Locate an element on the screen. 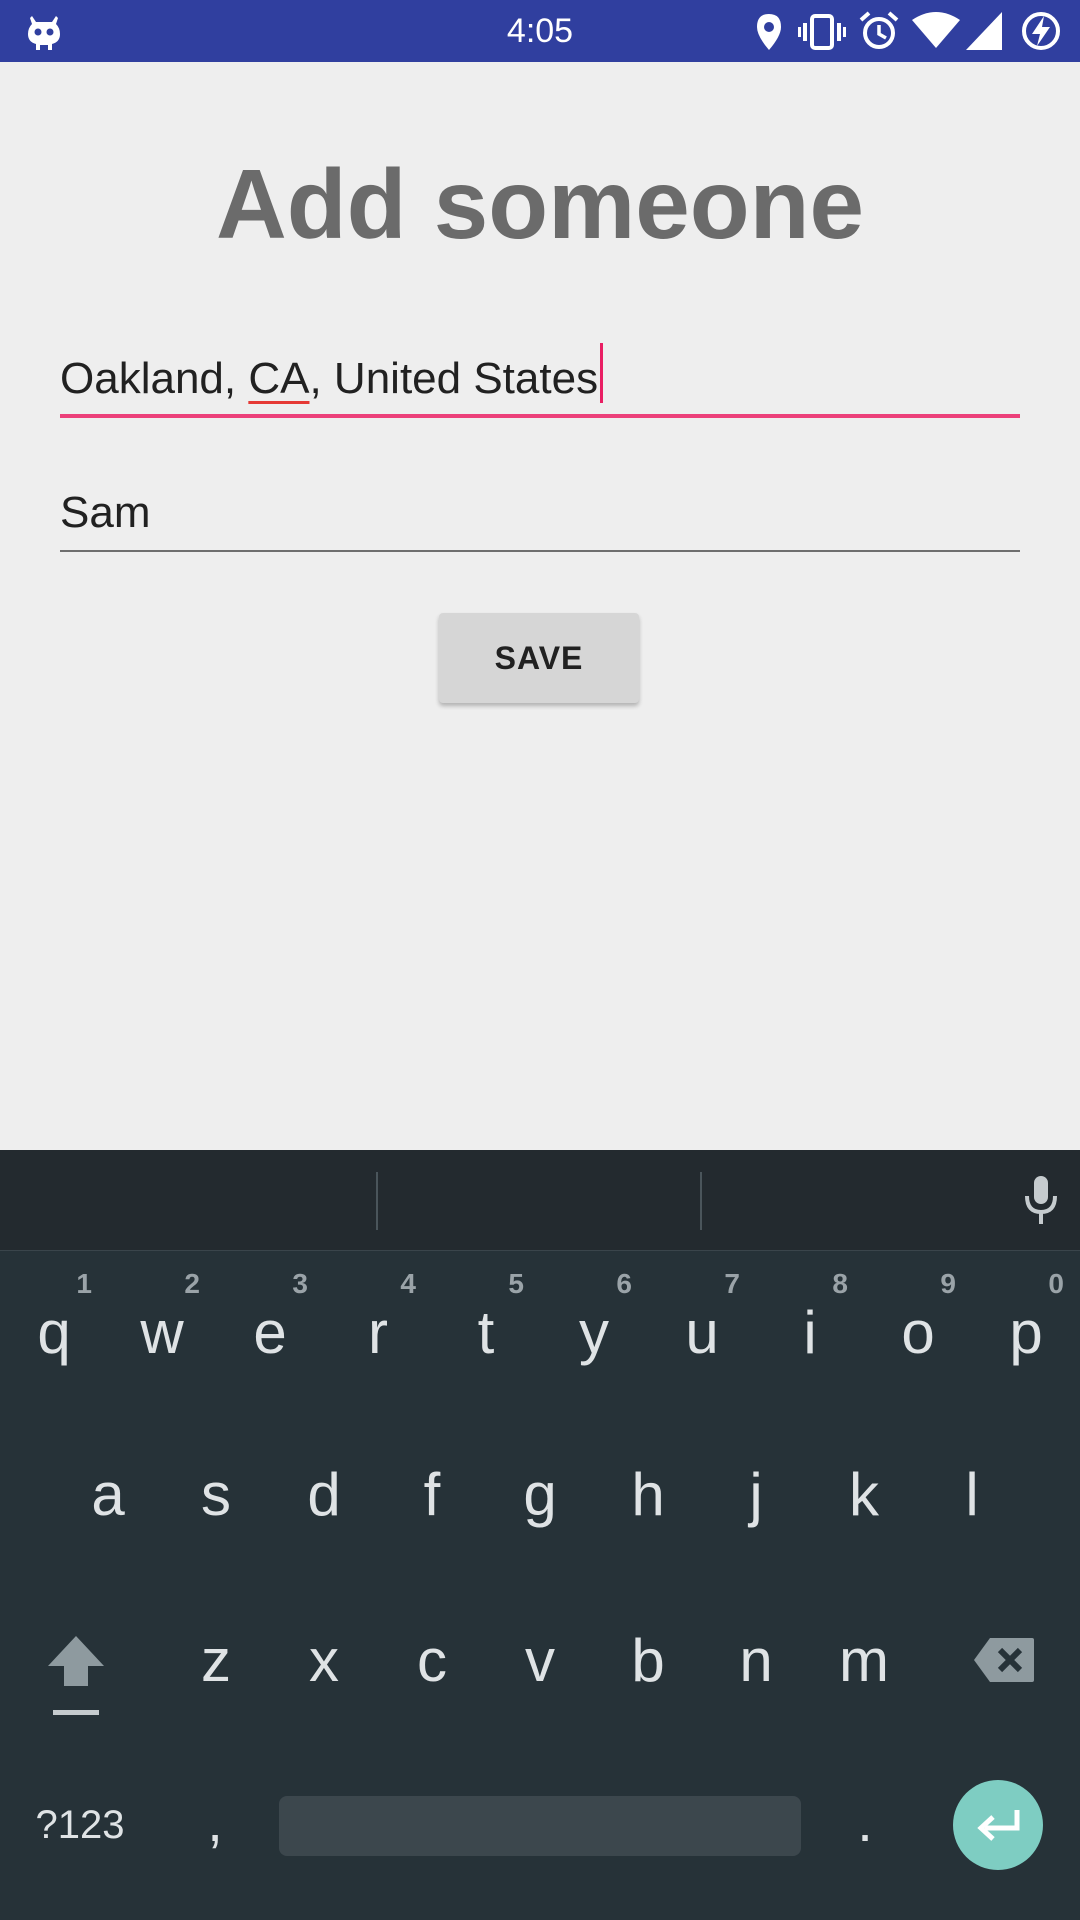  key-label: u is located at coordinates (702, 1332).